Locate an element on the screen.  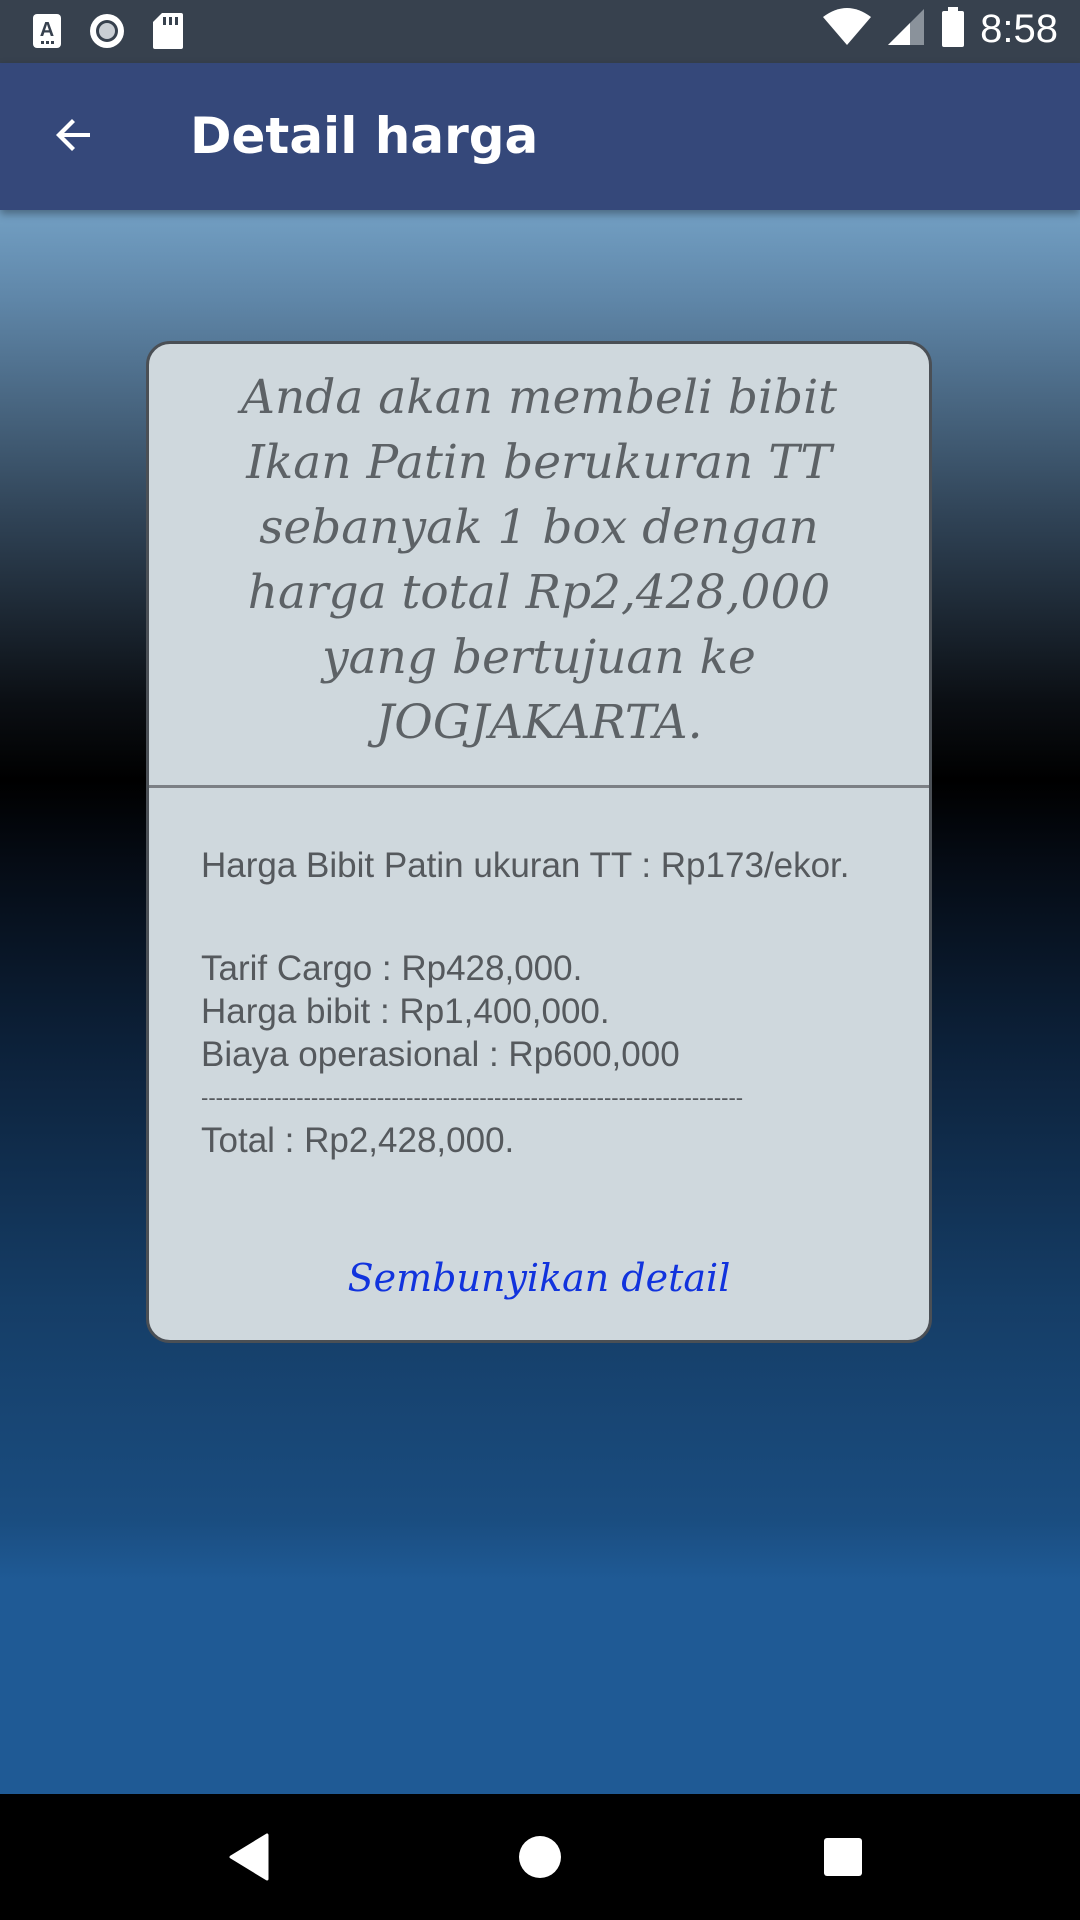
arrow-back-icon is located at coordinates (73, 135).